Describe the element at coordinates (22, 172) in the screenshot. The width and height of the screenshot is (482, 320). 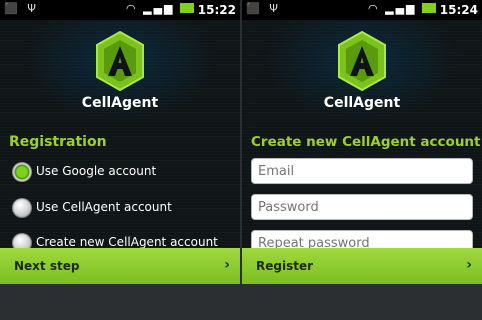
I see `radio-checked-icon` at that location.